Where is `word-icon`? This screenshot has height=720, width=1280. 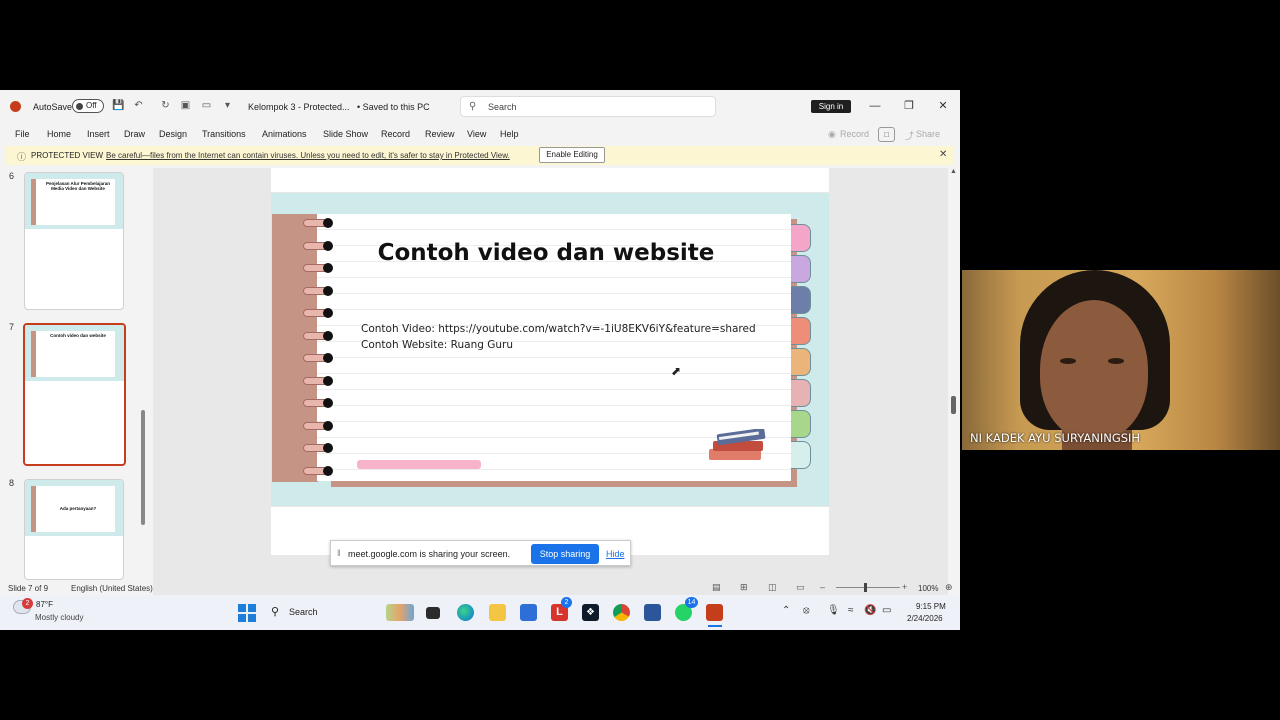 word-icon is located at coordinates (652, 612).